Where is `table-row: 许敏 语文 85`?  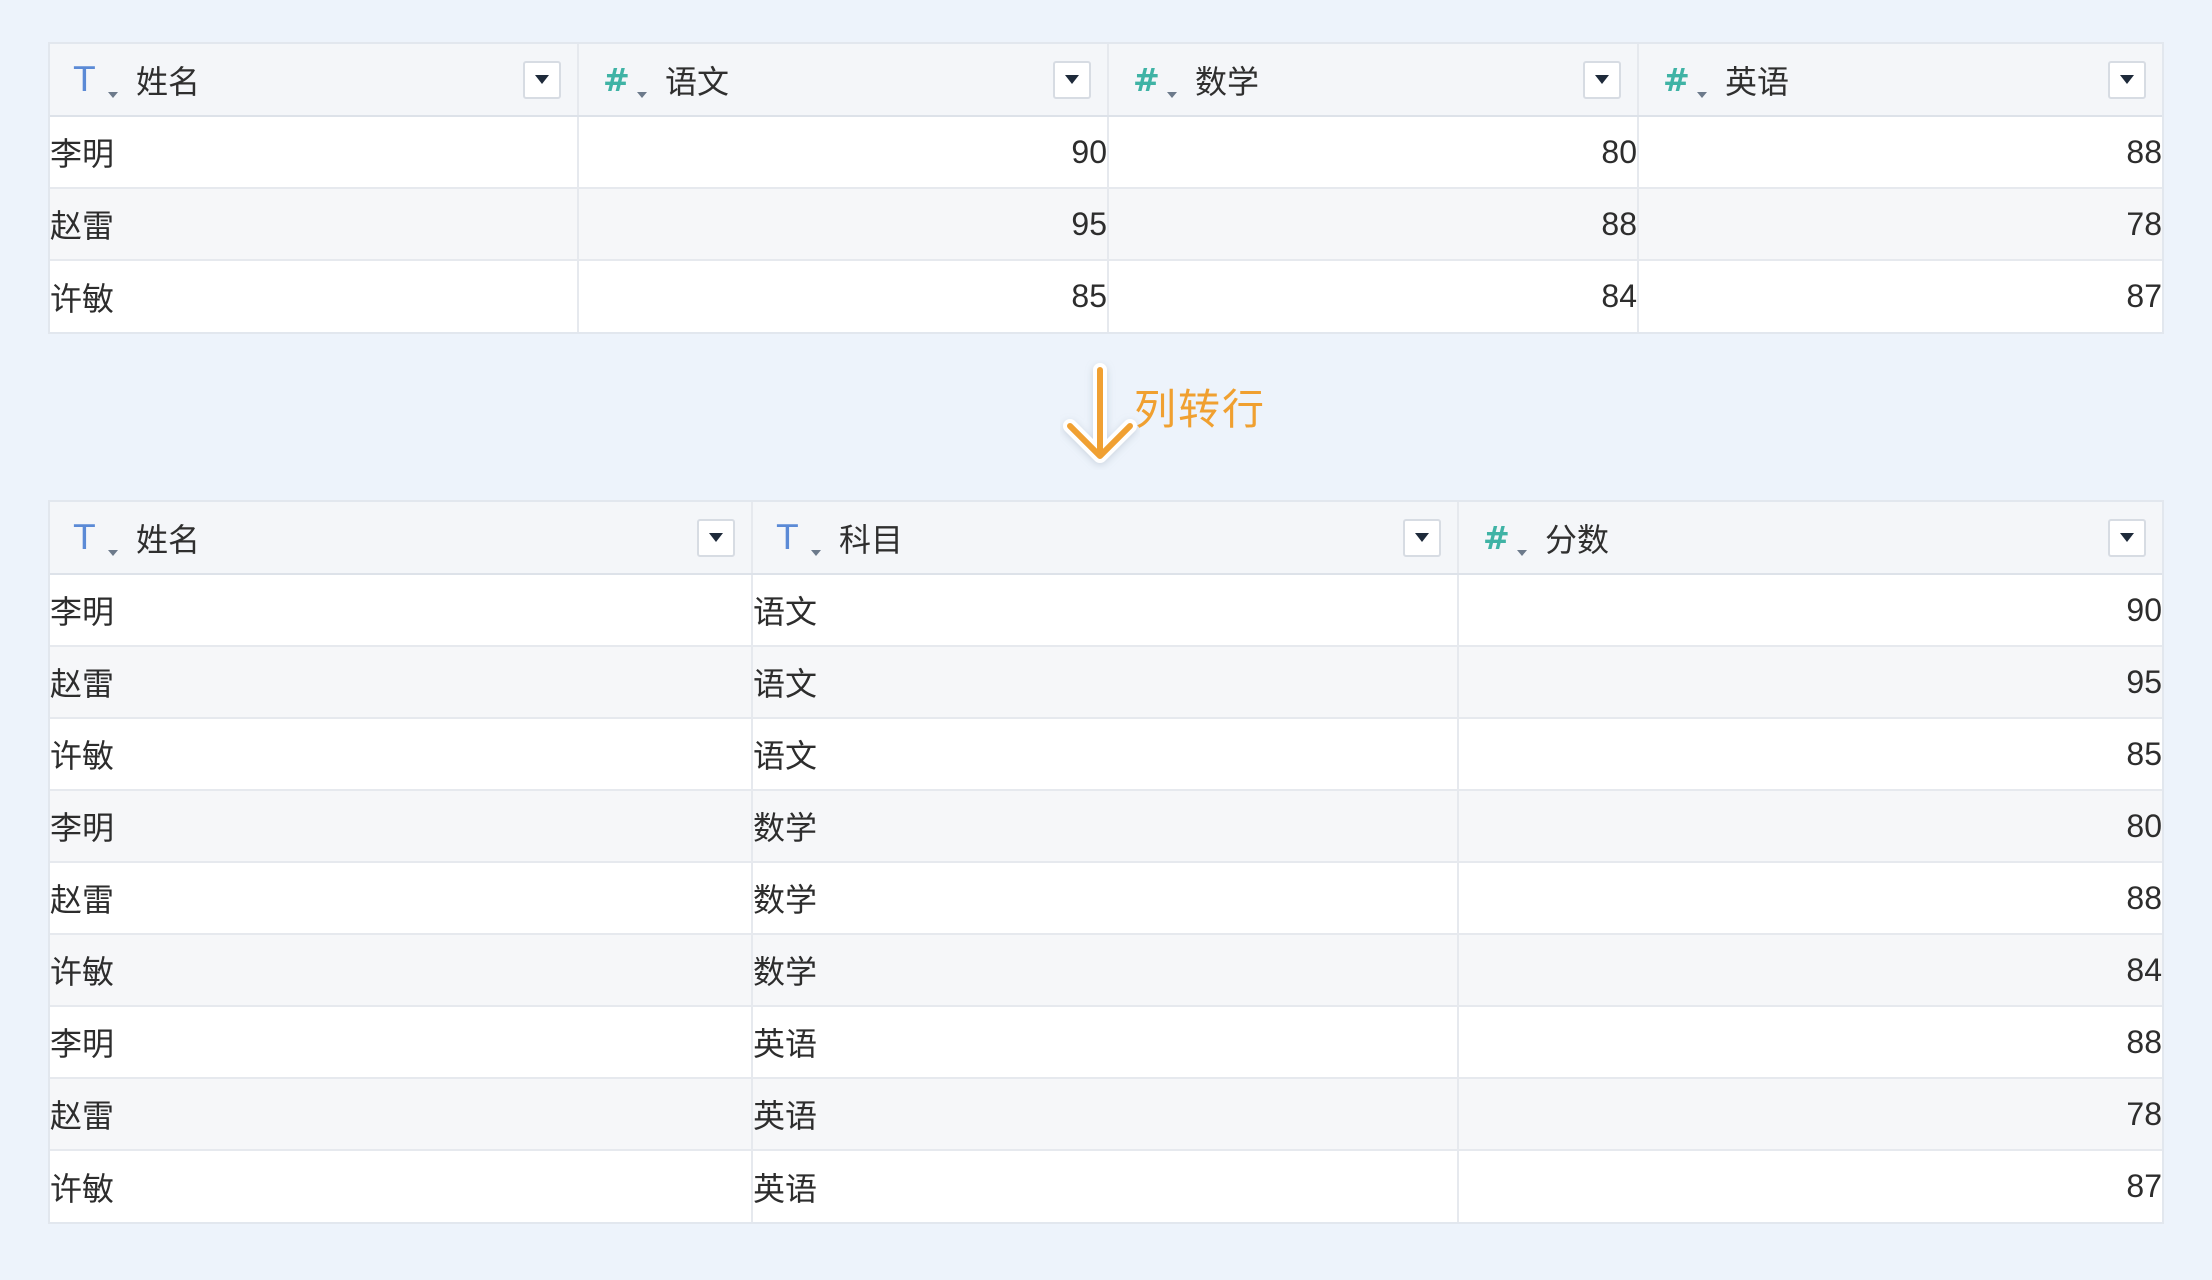 table-row: 许敏 语文 85 is located at coordinates (1106, 754).